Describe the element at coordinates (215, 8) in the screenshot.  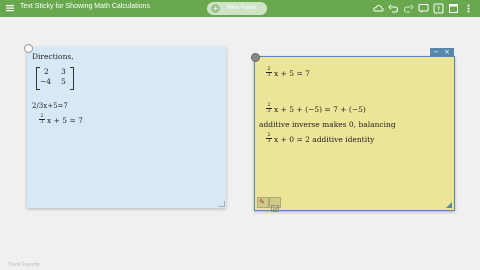
I see `plus-icon: +` at that location.